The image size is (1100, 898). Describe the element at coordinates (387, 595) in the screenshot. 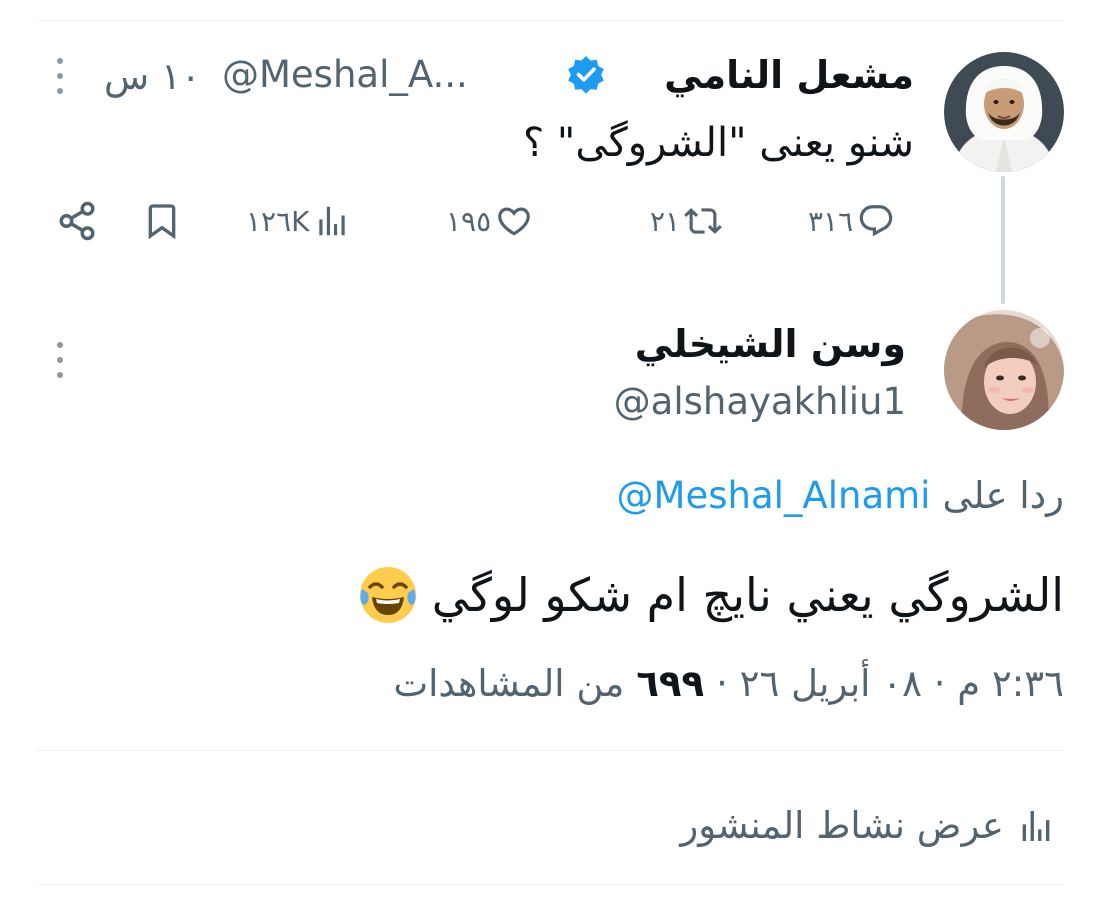

I see `laughing-emoji` at that location.